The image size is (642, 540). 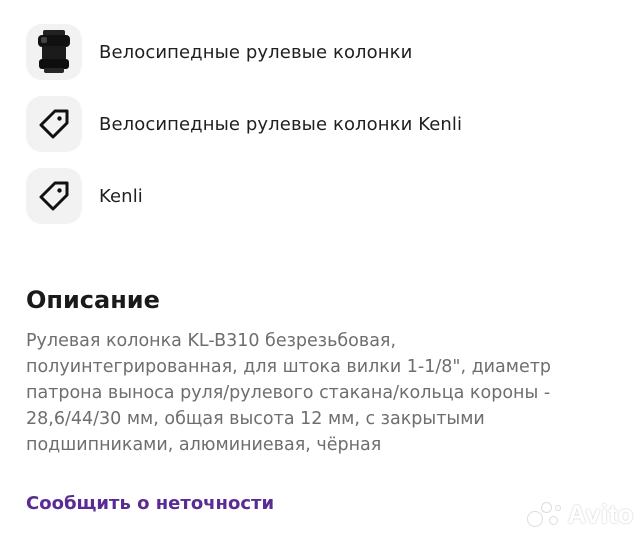 I want to click on avito-logo-dots, so click(x=545, y=514).